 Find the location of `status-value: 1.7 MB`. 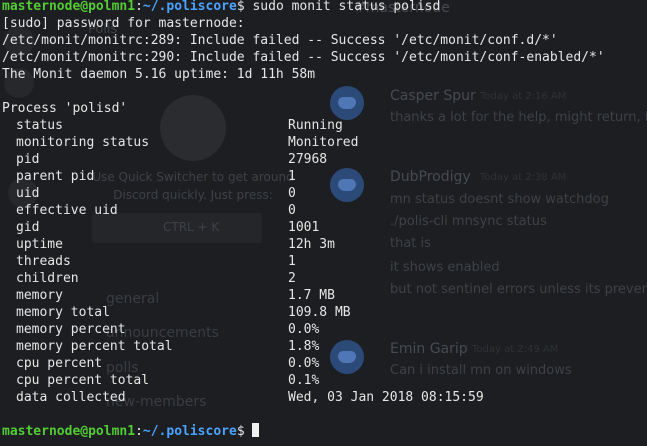

status-value: 1.7 MB is located at coordinates (311, 295).